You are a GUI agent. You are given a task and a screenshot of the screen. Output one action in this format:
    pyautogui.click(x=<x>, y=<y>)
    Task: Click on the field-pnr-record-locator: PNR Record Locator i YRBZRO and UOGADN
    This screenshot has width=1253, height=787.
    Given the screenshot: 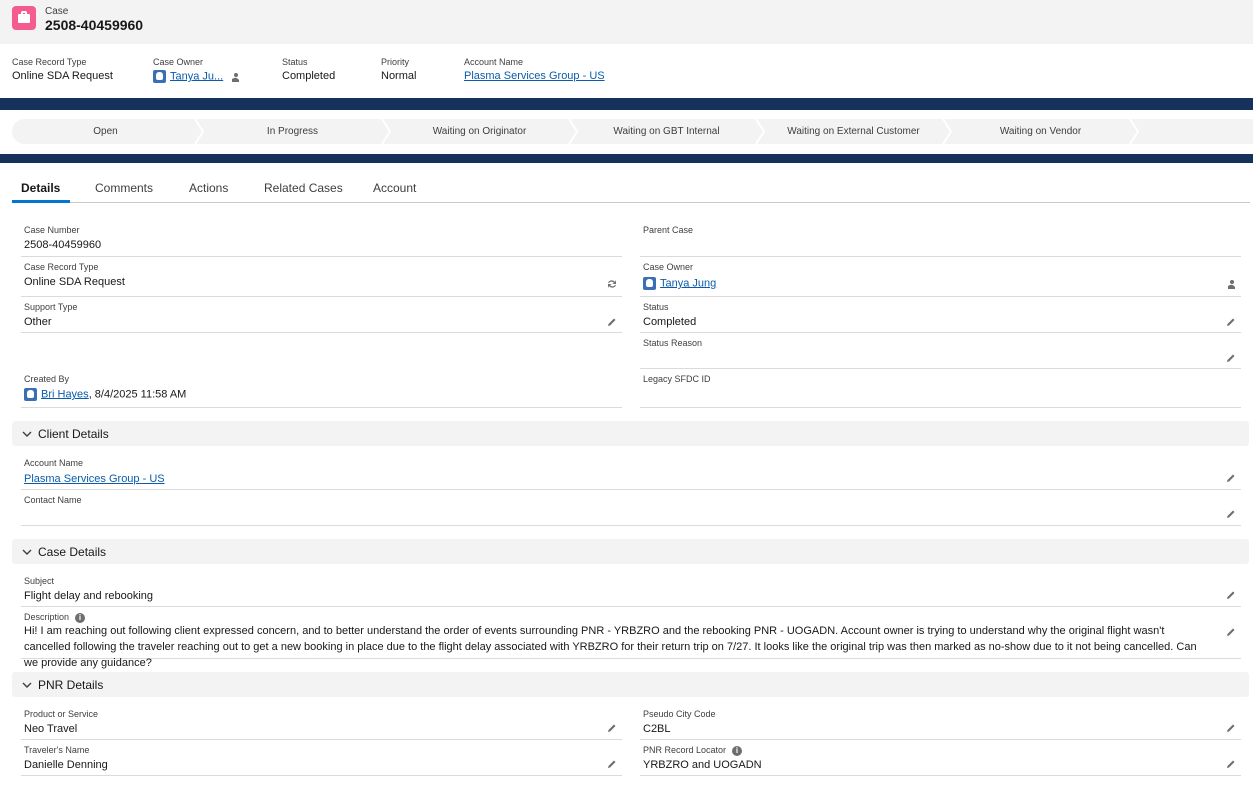 What is the action you would take?
    pyautogui.click(x=940, y=758)
    